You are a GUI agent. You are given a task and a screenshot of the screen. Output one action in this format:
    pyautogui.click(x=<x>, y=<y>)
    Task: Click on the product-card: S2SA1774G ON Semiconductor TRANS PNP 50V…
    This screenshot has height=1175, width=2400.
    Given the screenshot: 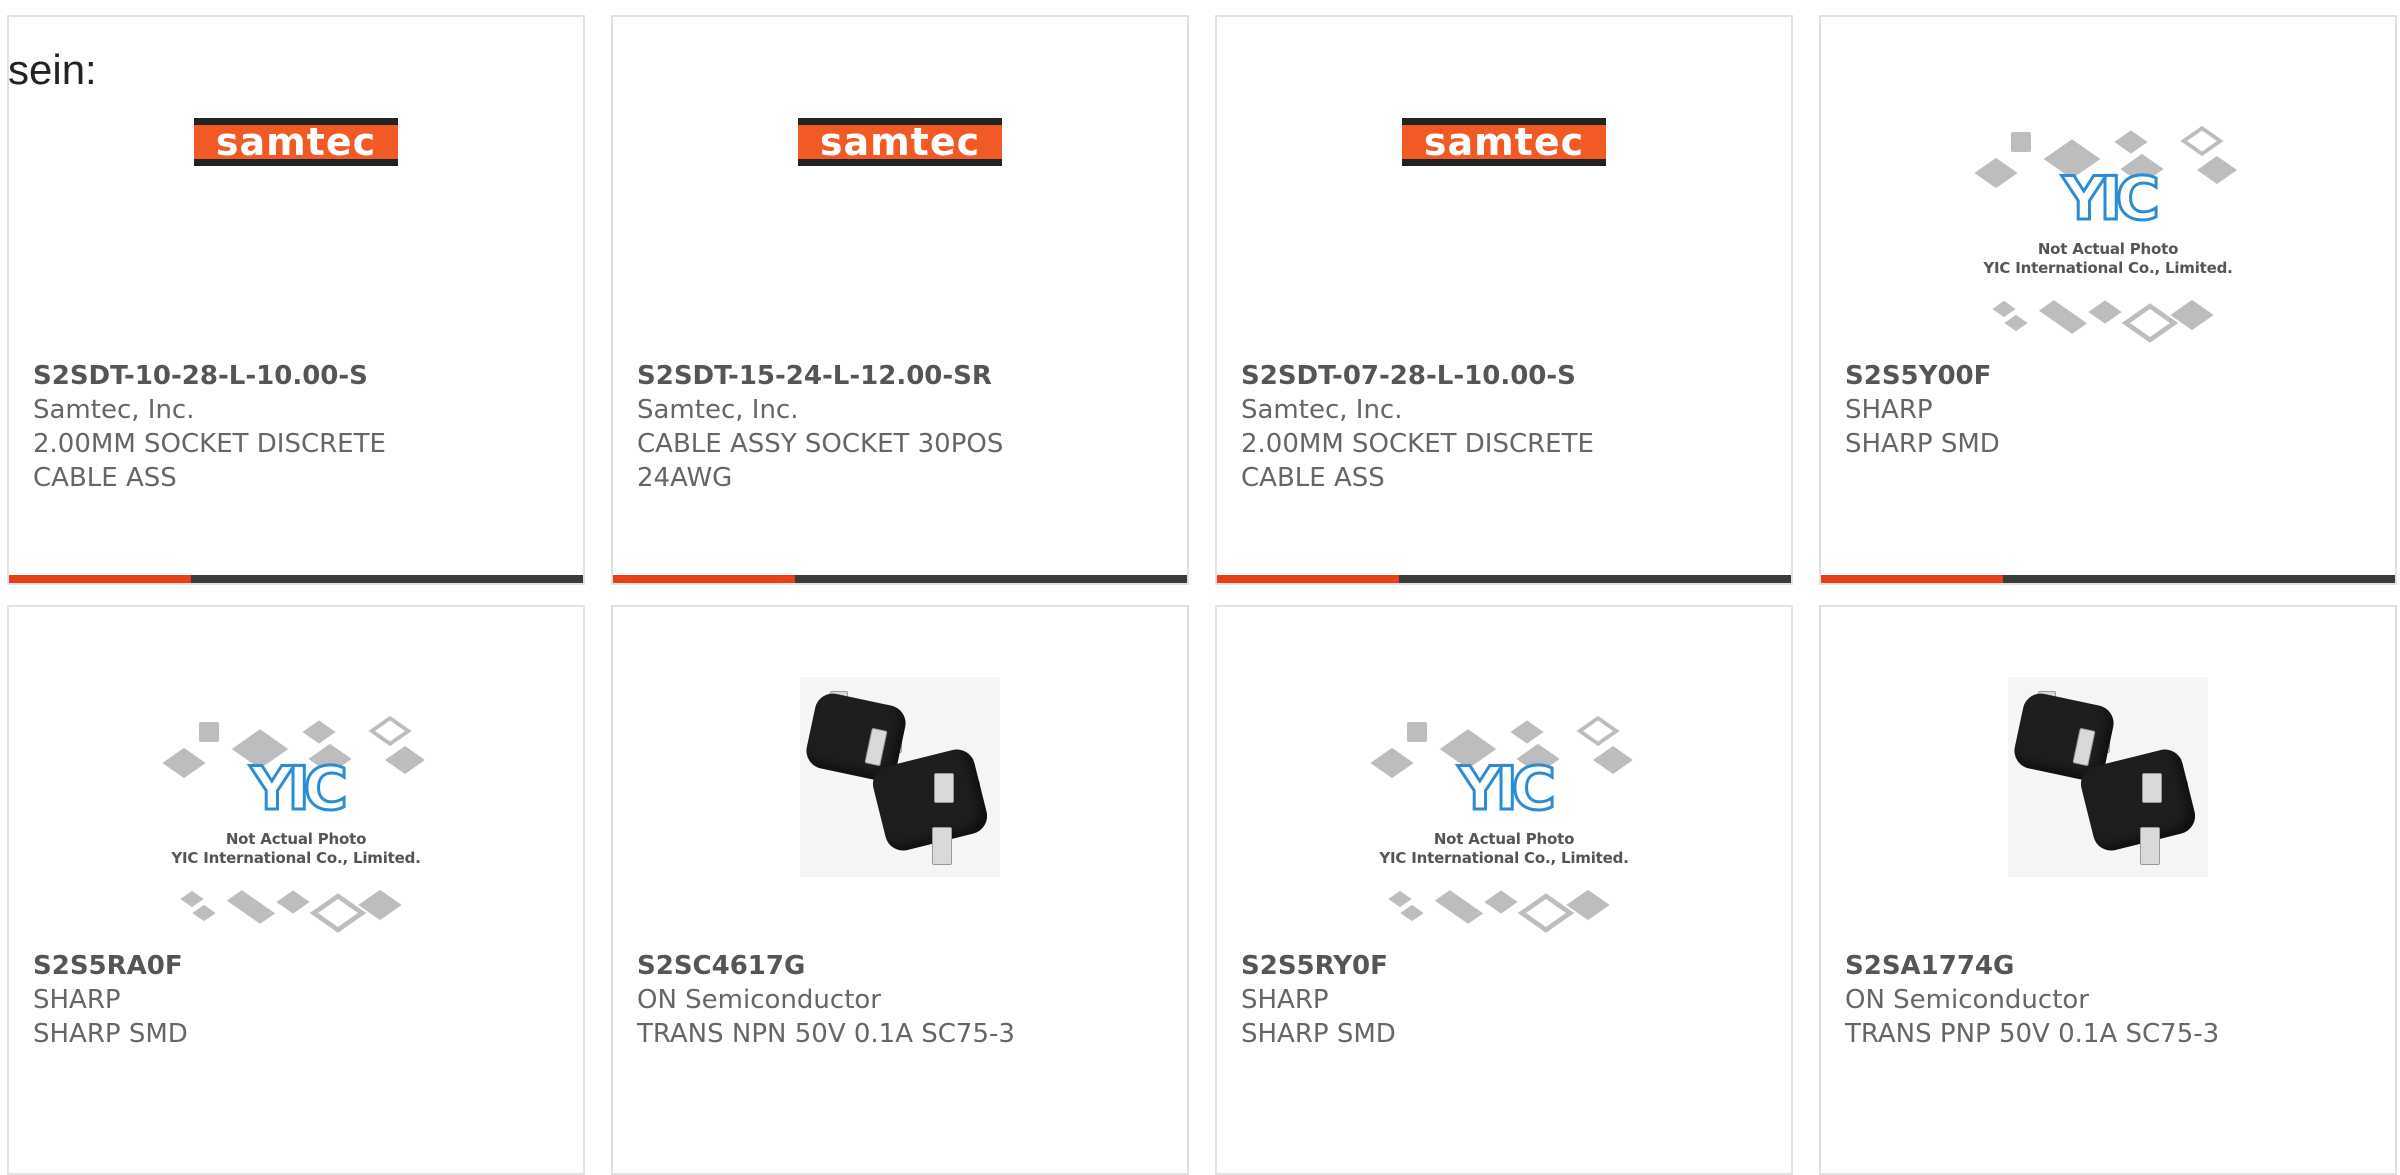 What is the action you would take?
    pyautogui.click(x=2108, y=890)
    